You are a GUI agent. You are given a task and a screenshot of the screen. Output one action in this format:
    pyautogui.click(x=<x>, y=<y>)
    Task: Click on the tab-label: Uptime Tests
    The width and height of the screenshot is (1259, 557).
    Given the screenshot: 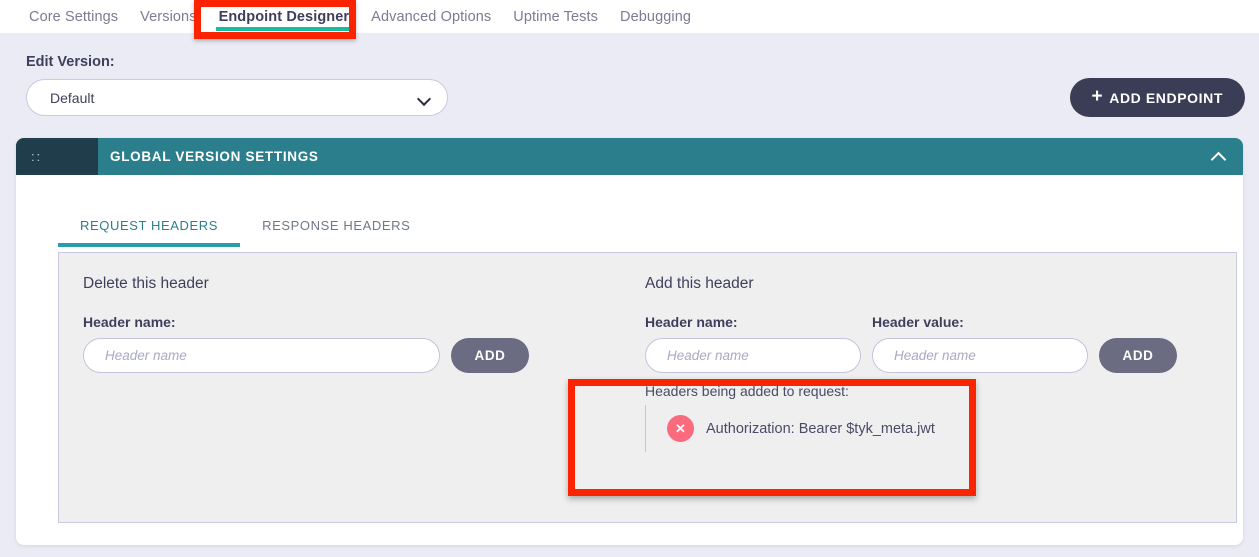 What is the action you would take?
    pyautogui.click(x=556, y=17)
    